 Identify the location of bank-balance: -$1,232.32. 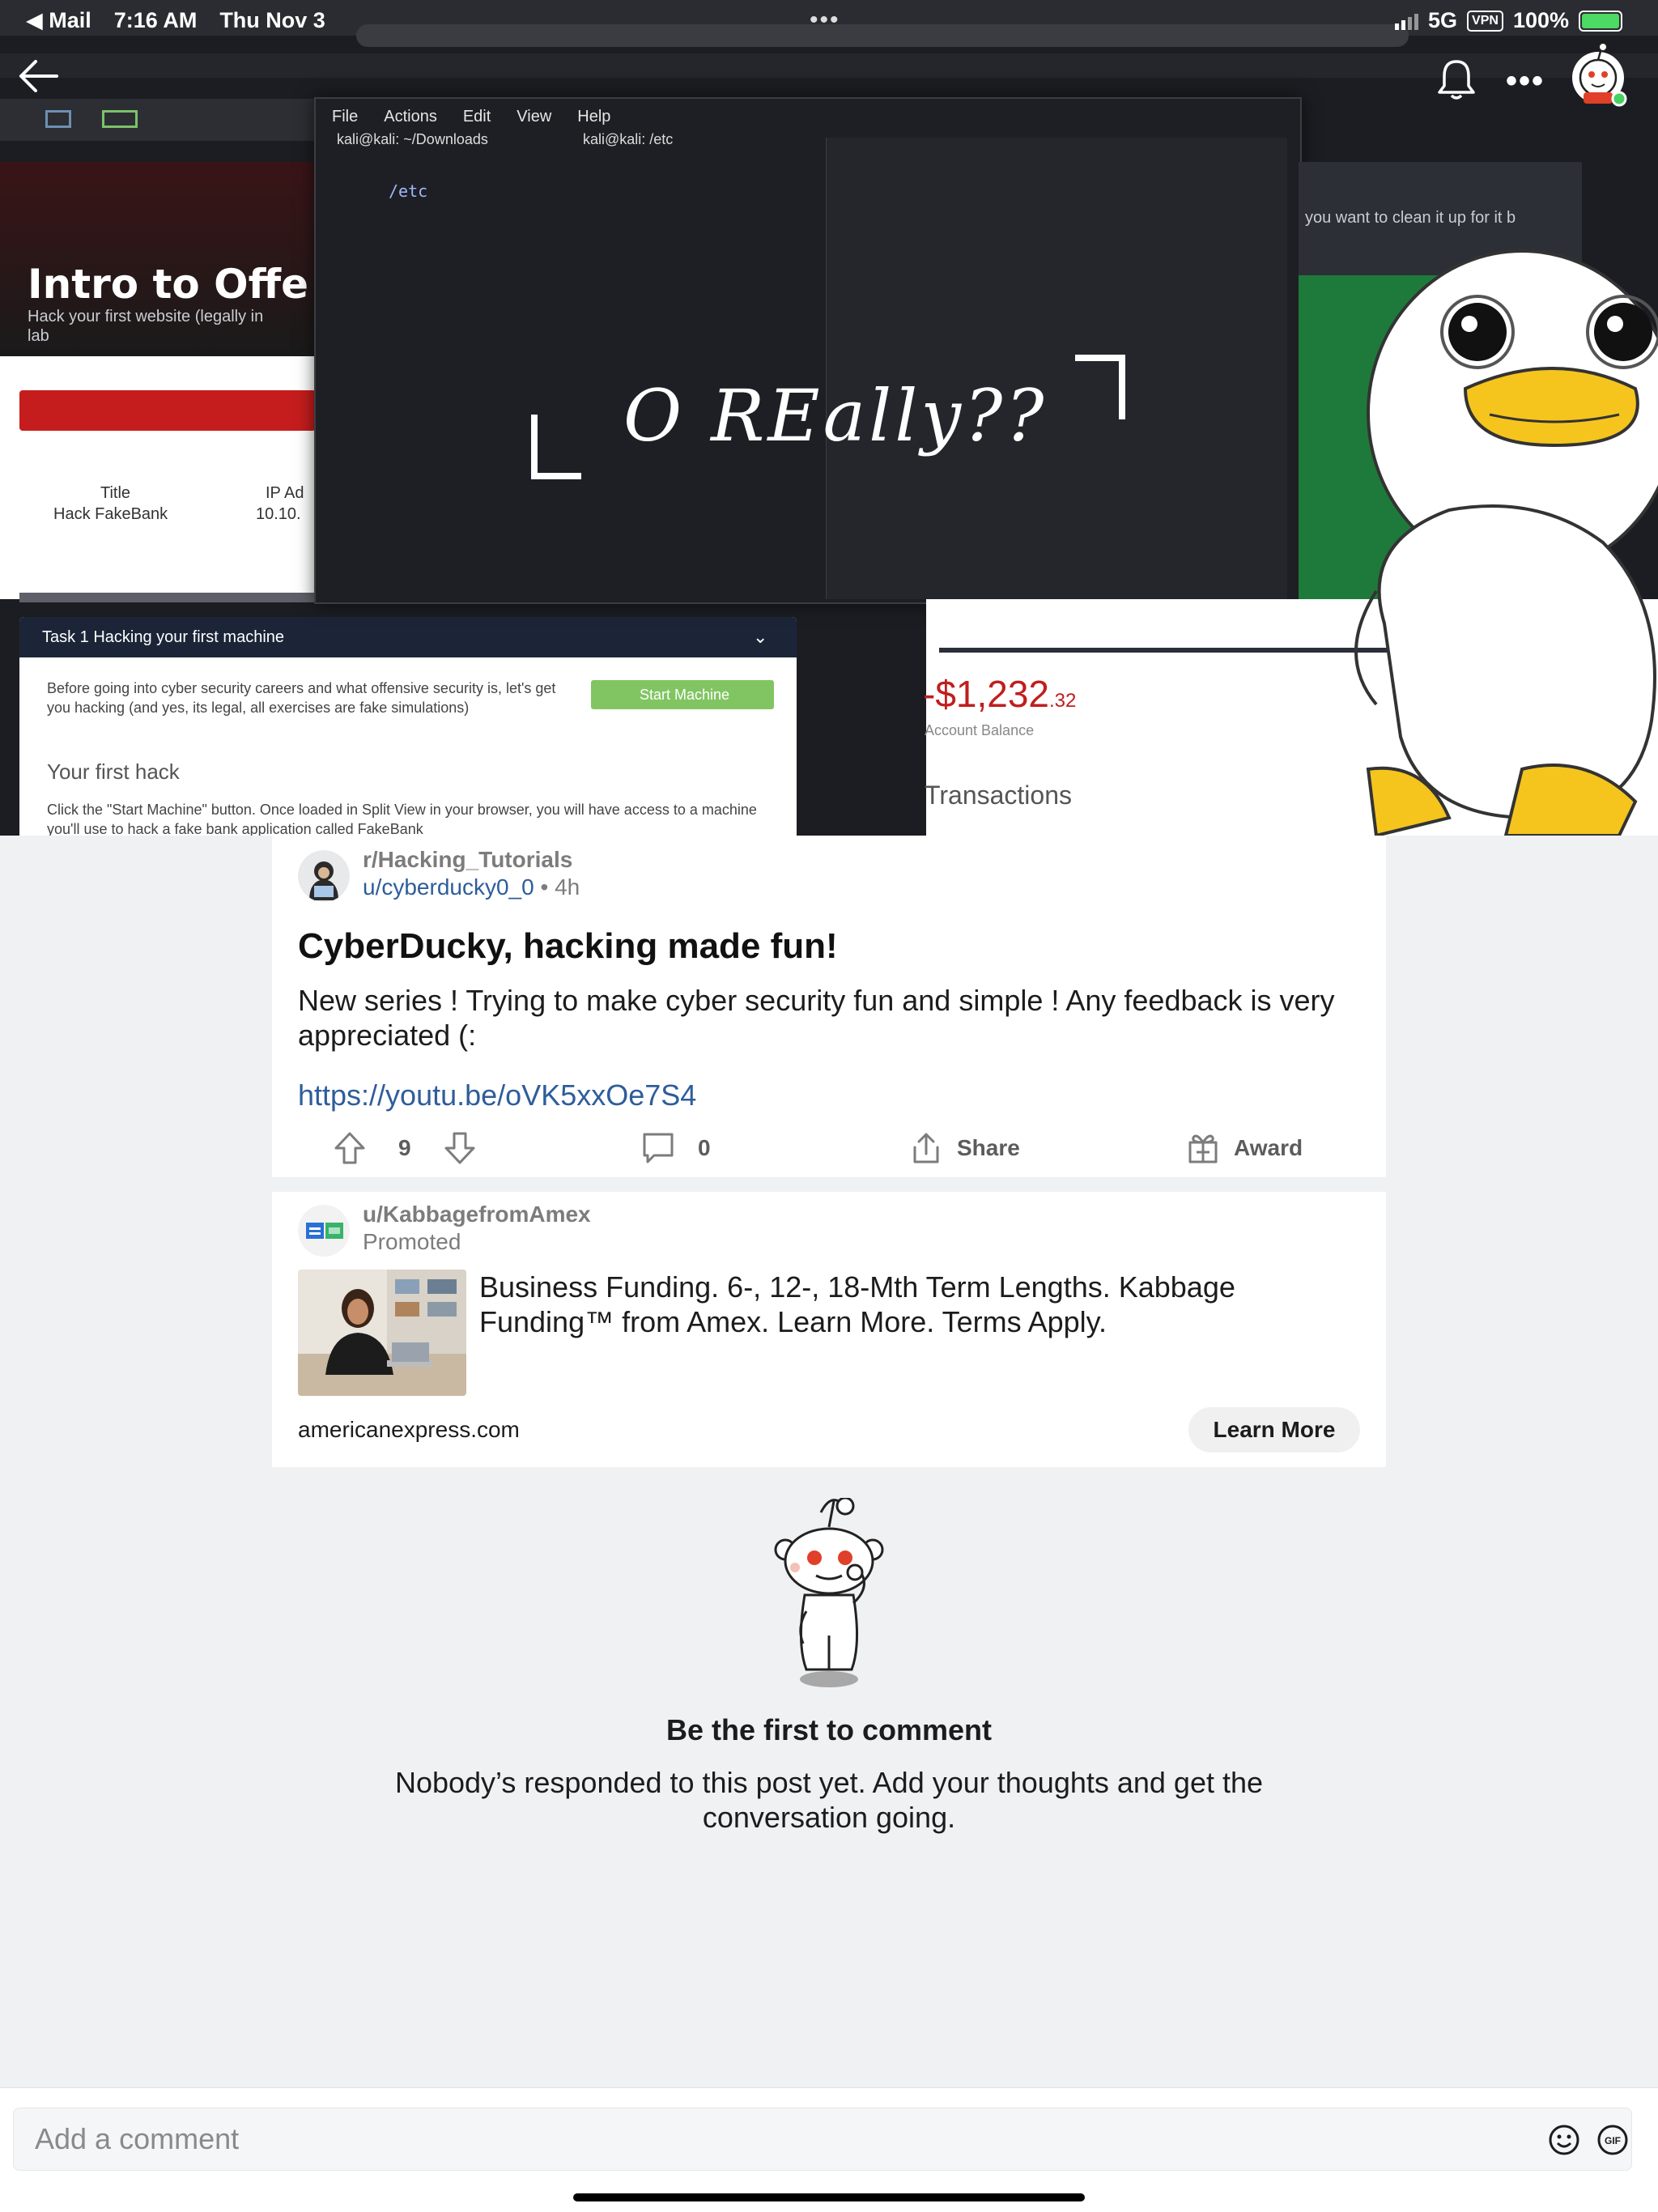
(999, 694).